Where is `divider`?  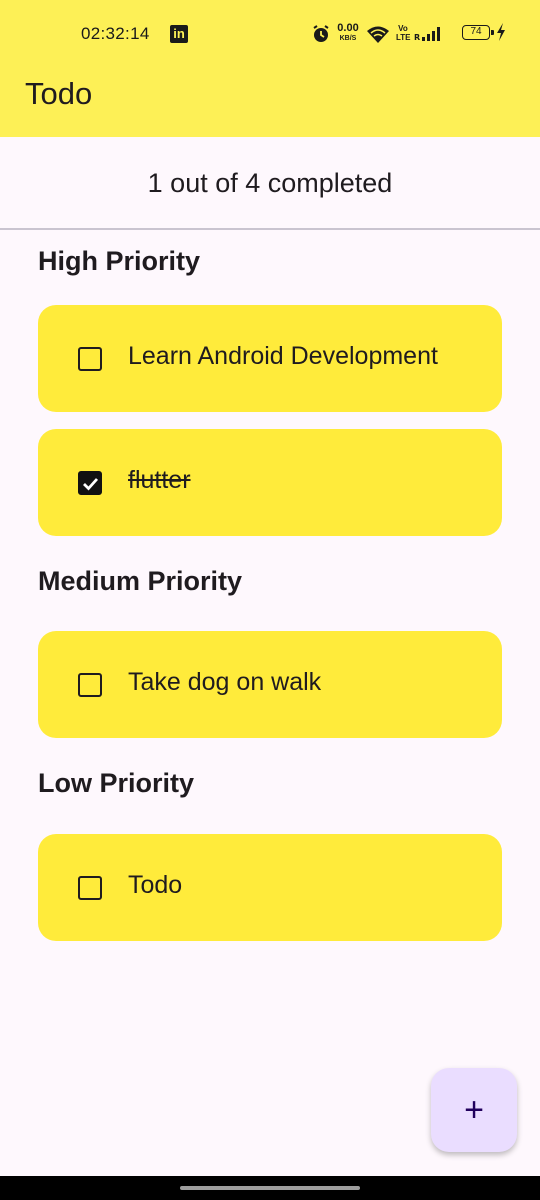 divider is located at coordinates (270, 229).